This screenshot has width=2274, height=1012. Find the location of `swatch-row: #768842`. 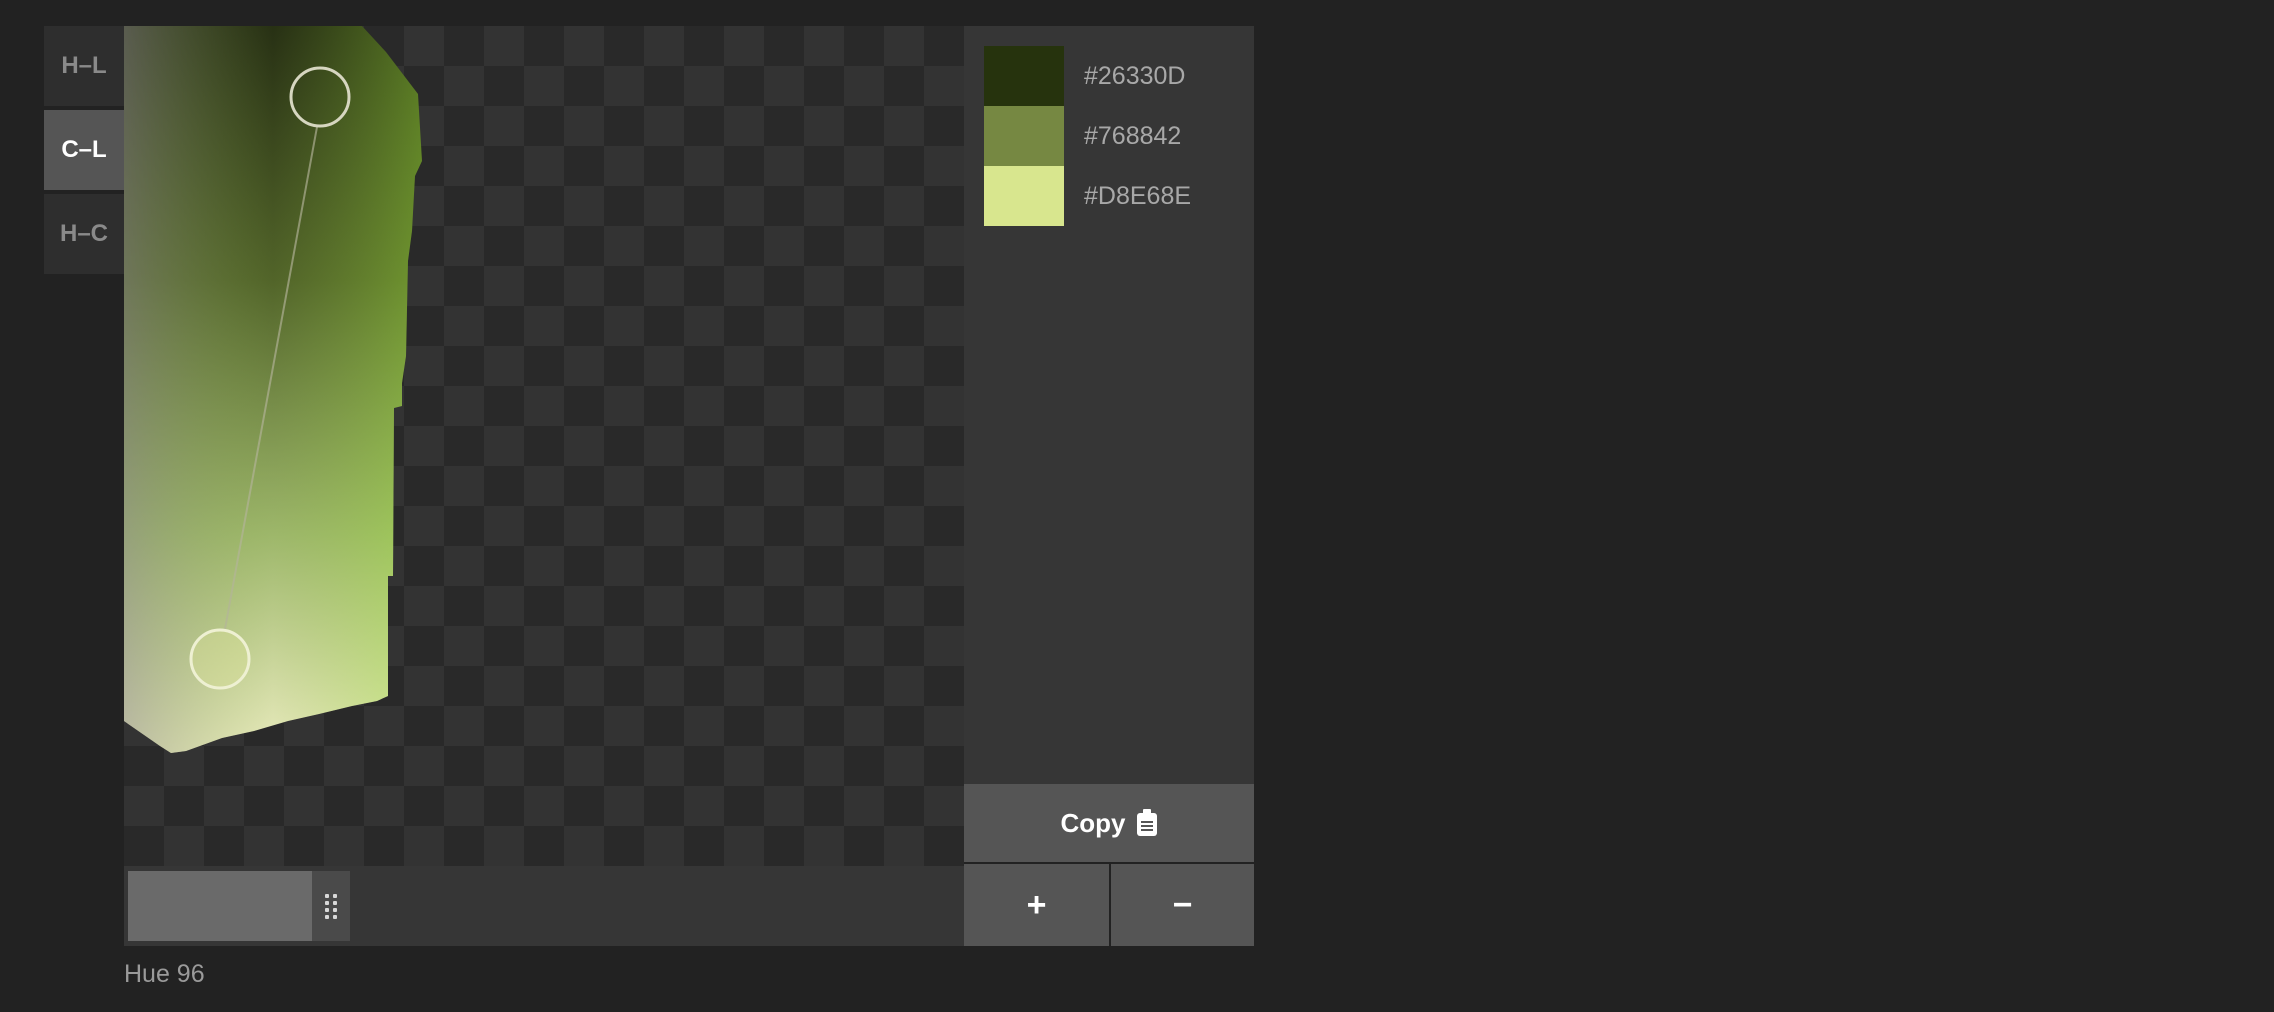

swatch-row: #768842 is located at coordinates (1114, 136).